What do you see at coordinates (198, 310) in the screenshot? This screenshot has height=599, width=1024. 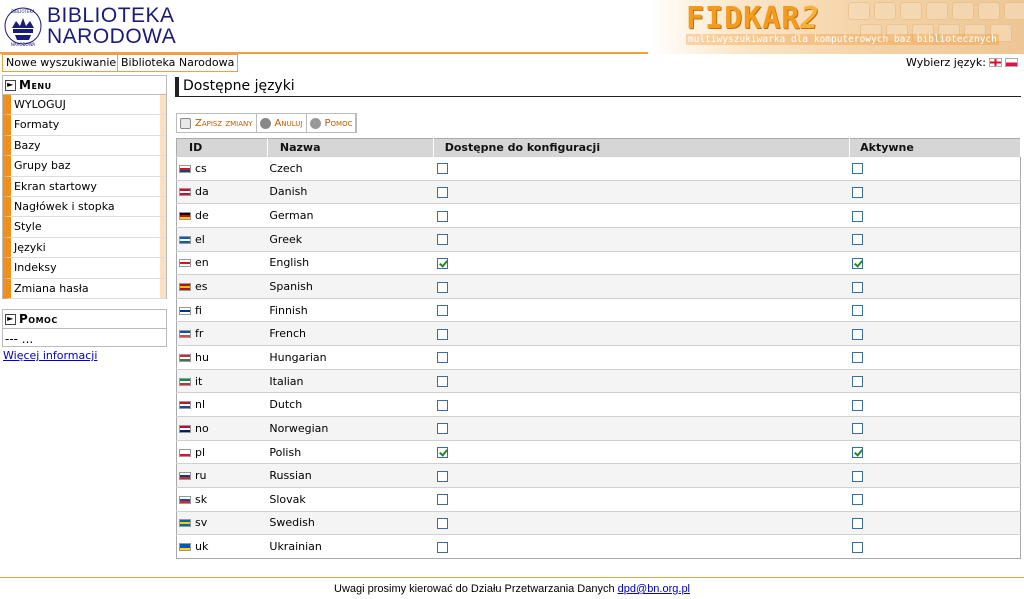 I see `language-id: fi` at bounding box center [198, 310].